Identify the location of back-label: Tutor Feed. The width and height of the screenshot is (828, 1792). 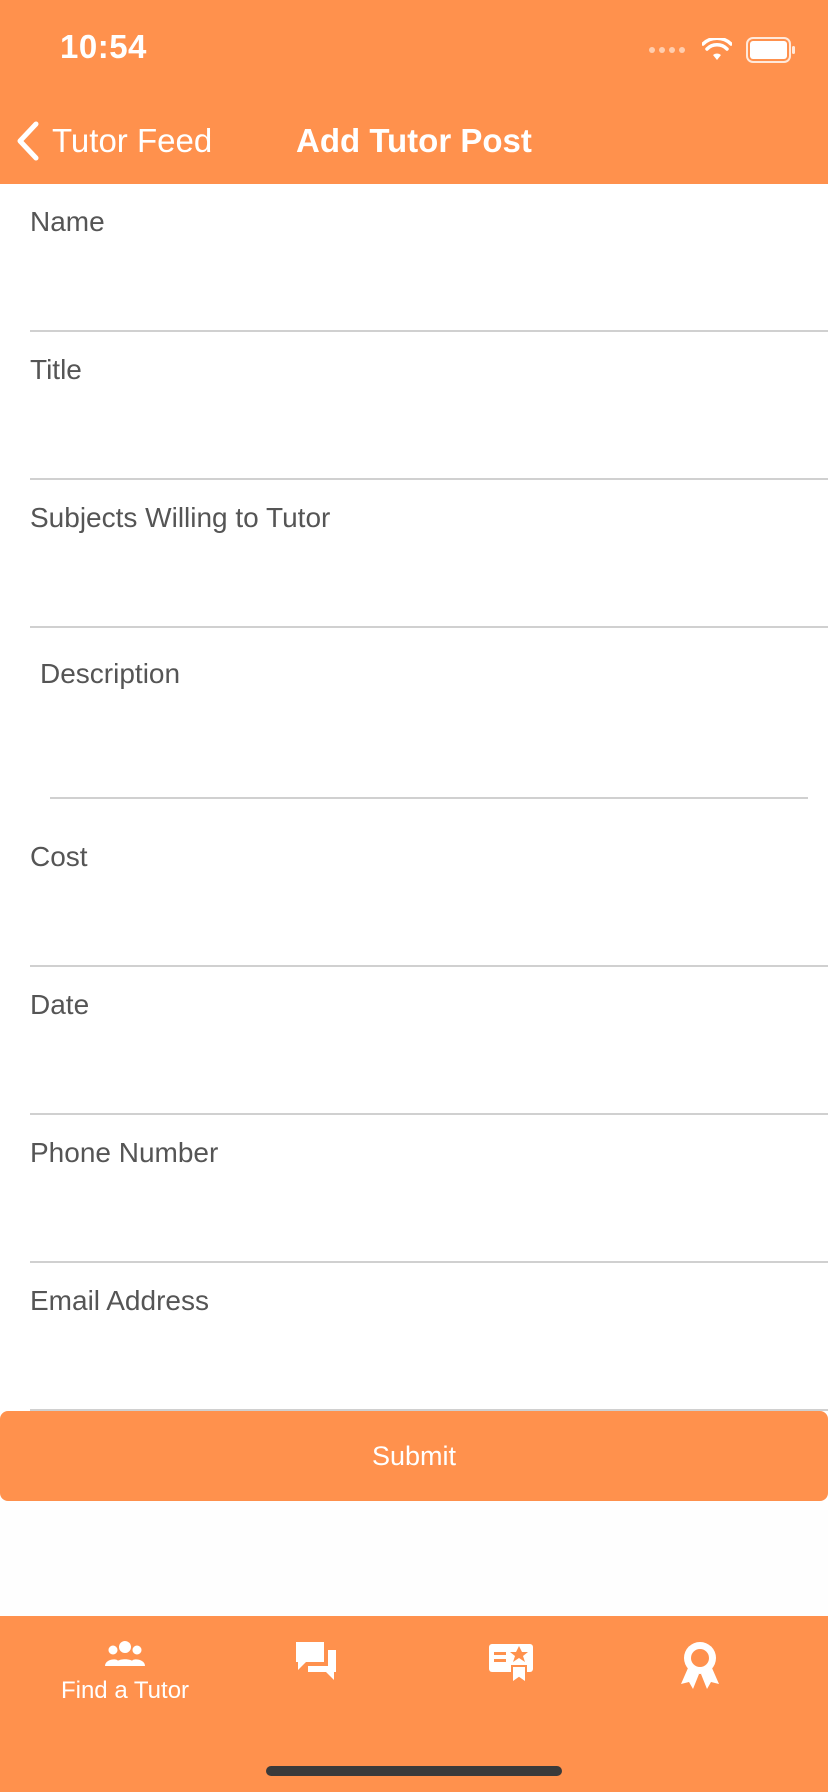
(132, 140).